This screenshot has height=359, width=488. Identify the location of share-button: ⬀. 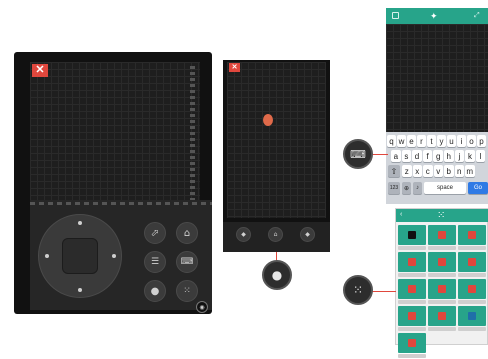
(155, 233).